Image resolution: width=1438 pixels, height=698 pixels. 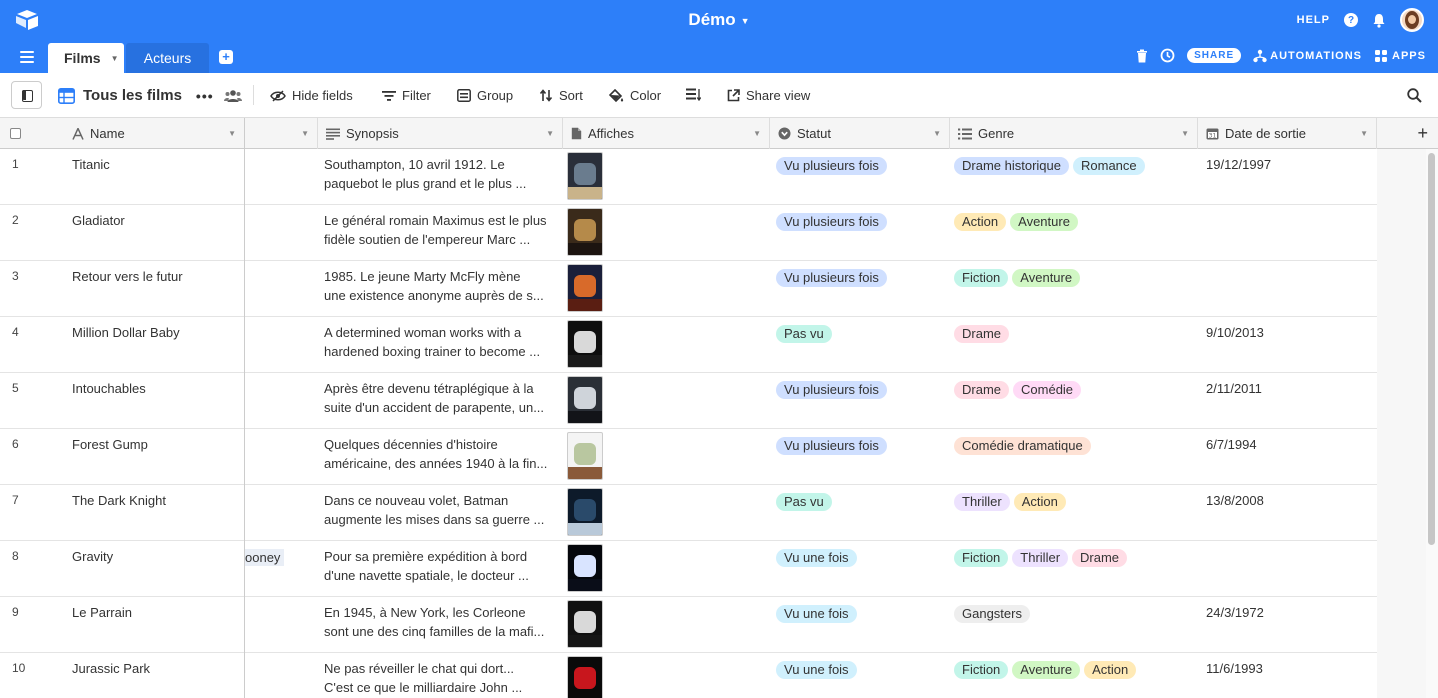 I want to click on view-switcher: Tous les films •••, so click(x=150, y=95).